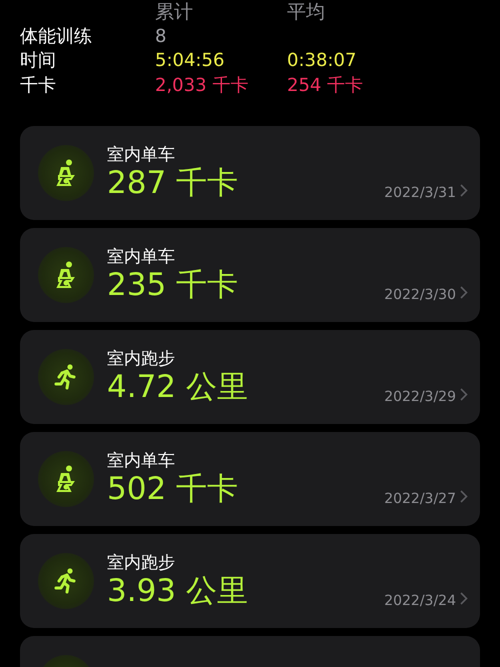  Describe the element at coordinates (56, 36) in the screenshot. I see `row-label: 体能训练` at that location.